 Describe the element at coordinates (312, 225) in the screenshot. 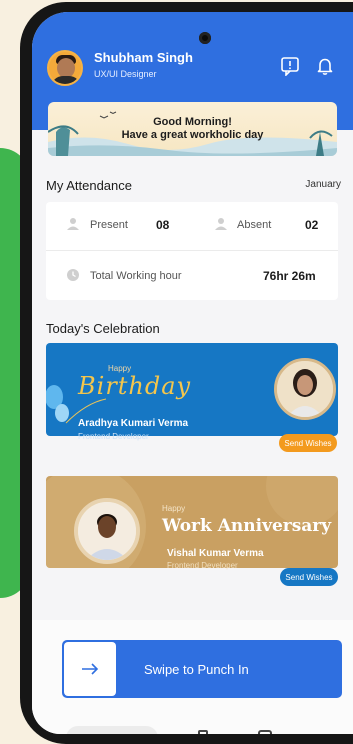

I see `absent-value: 02` at that location.